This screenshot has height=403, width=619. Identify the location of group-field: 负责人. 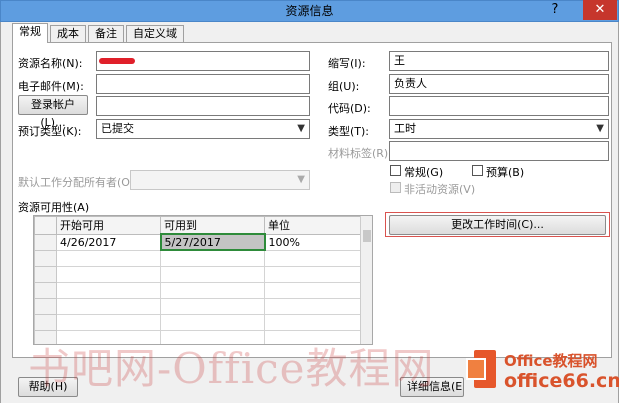
(499, 84).